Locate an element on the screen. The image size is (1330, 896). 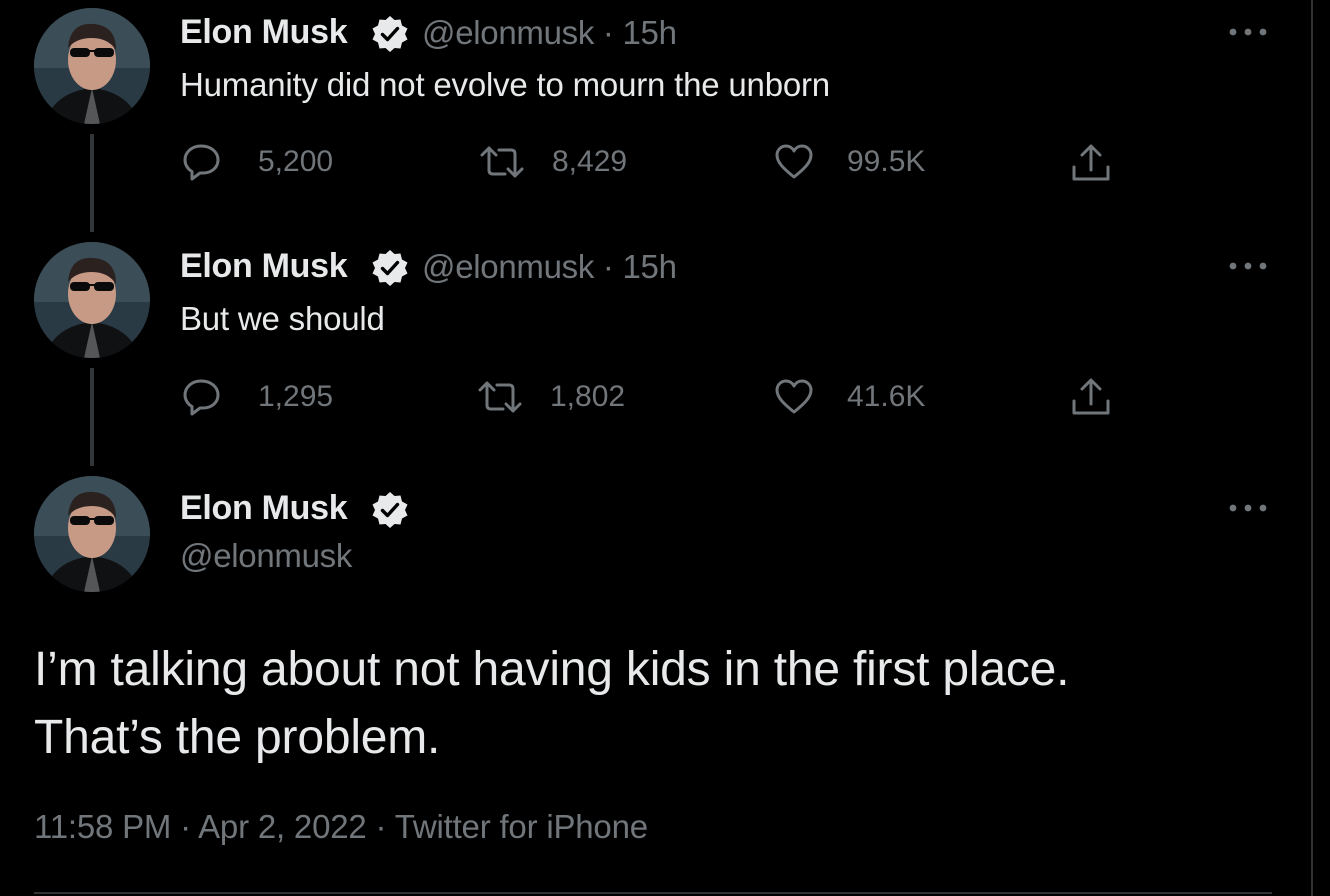
timeline-right-border is located at coordinates (1312, 448).